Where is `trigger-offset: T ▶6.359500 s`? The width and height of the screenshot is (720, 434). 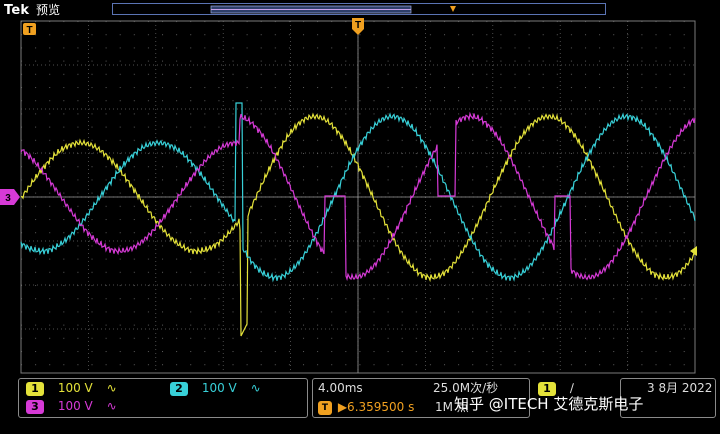 trigger-offset: T ▶6.359500 s is located at coordinates (366, 407).